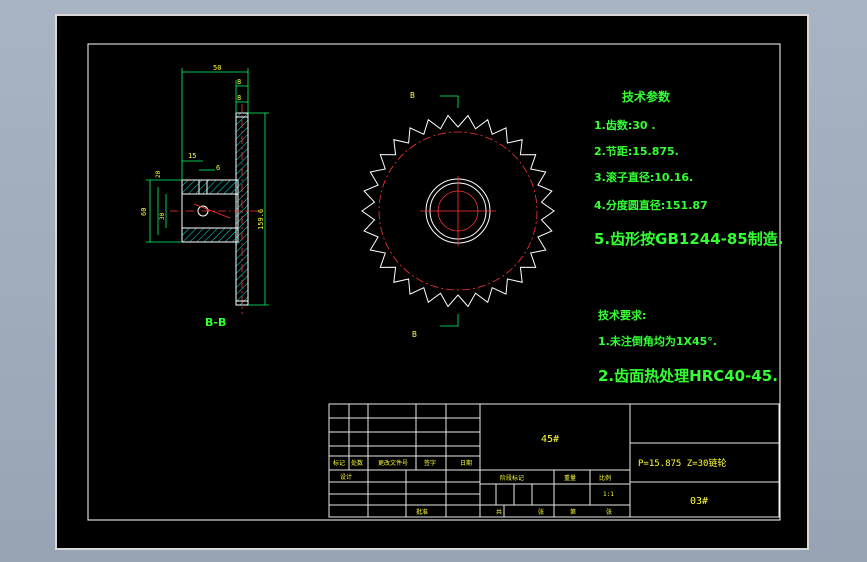  I want to click on tech-requirements: 技术要求: 1.未注倒角均为1X45°. 2.齿面热处理HRC40-45., so click(688, 346).